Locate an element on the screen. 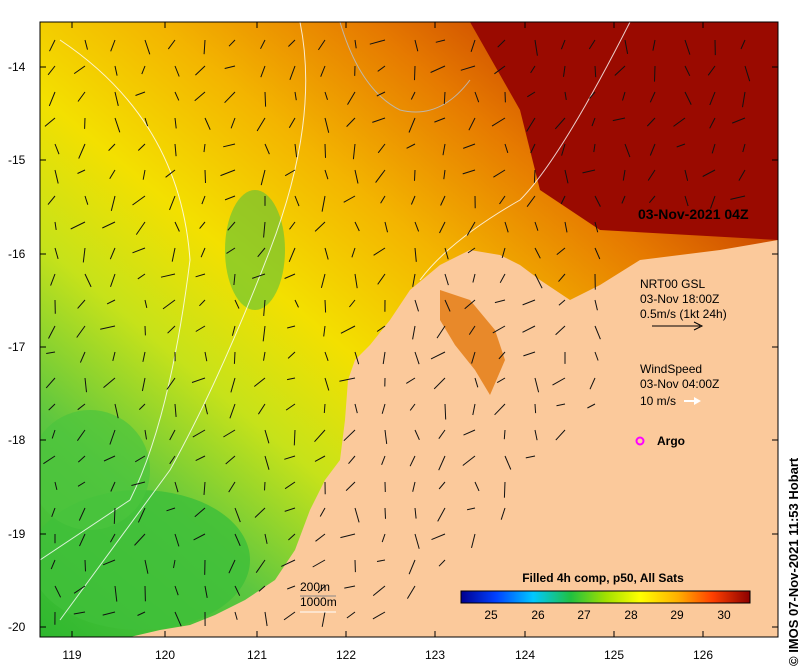  lat-tick-label: -17 is located at coordinates (17, 347).